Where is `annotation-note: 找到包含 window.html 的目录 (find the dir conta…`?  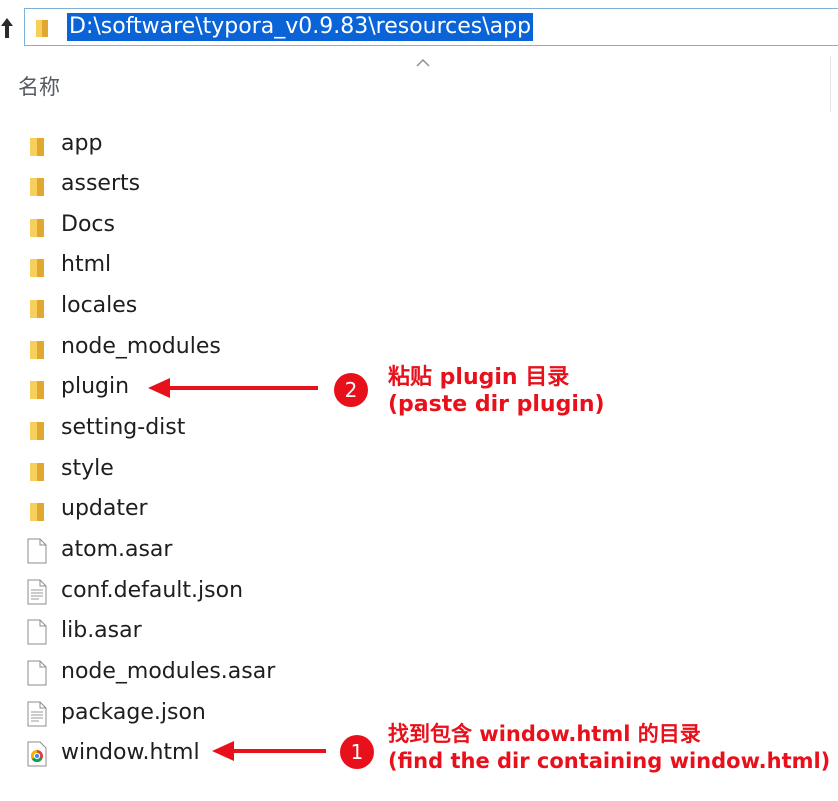
annotation-note: 找到包含 window.html 的目录 (find the dir conta… is located at coordinates (609, 748).